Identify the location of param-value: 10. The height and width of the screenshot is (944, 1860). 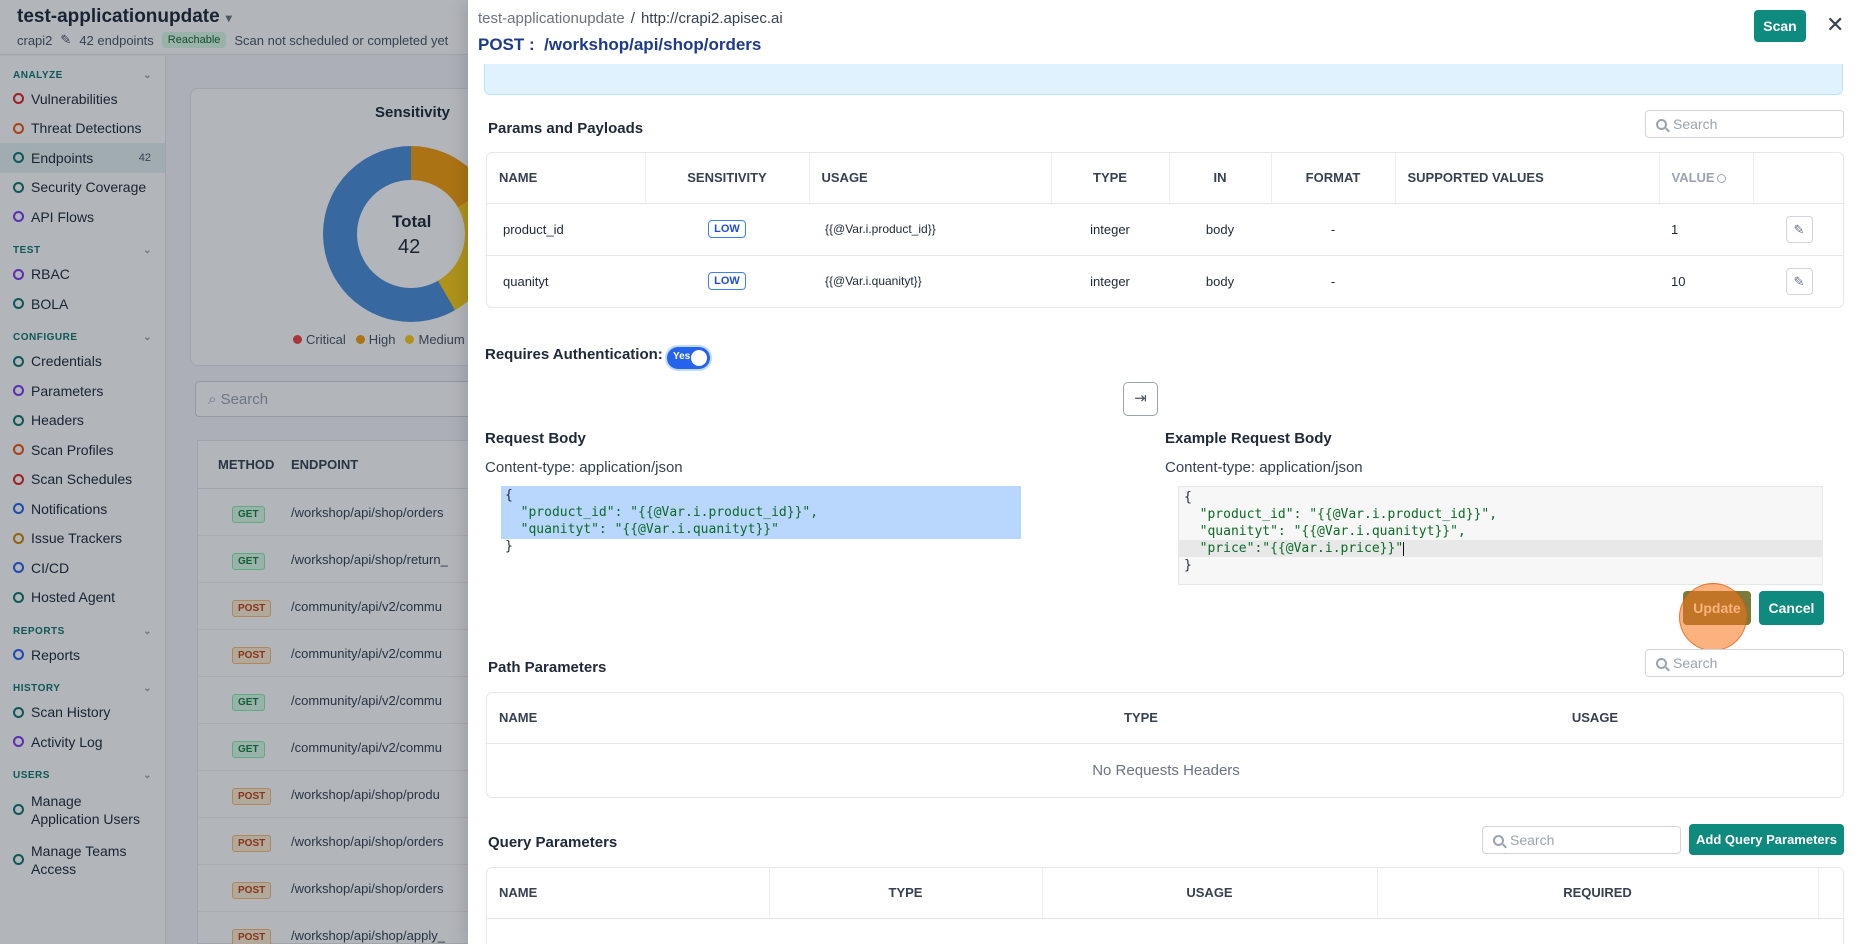
(1678, 281).